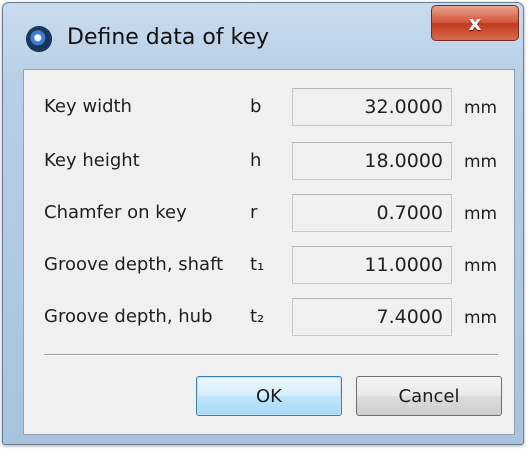 This screenshot has width=528, height=449. What do you see at coordinates (372, 107) in the screenshot?
I see `key-width-field: 32.0000` at bounding box center [372, 107].